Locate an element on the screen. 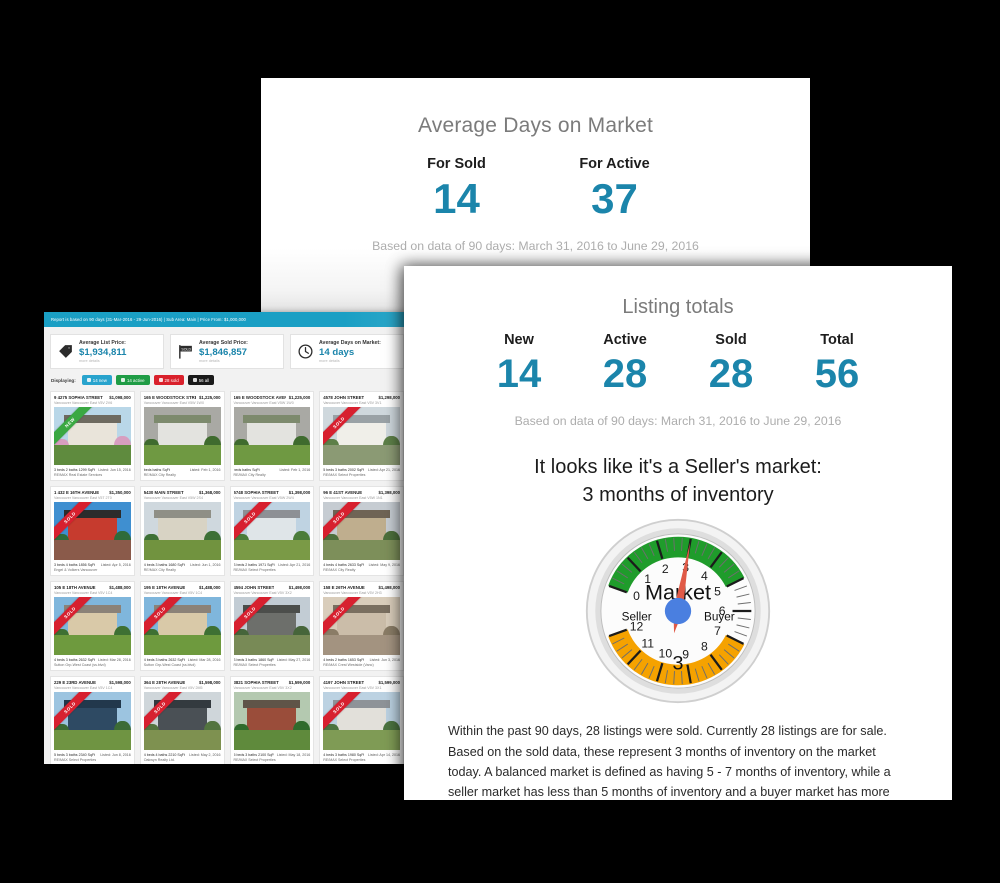  listing-specs: 4 beds 3 baths 1980 SqFt is located at coordinates (344, 755).